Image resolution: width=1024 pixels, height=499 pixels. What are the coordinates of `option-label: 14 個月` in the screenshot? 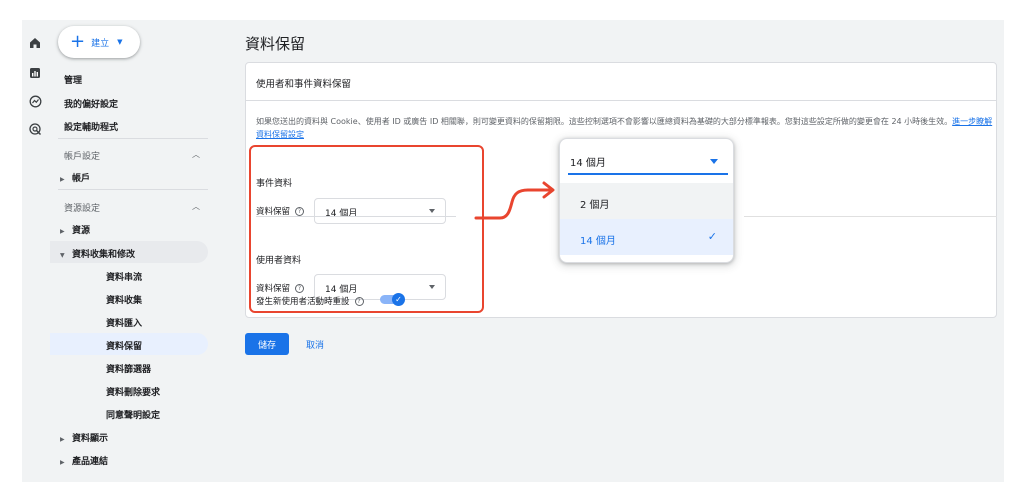 It's located at (598, 241).